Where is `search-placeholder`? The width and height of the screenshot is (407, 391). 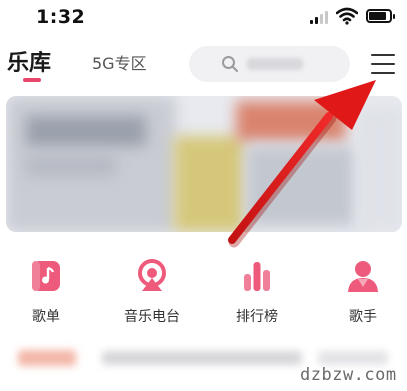
search-placeholder is located at coordinates (275, 64).